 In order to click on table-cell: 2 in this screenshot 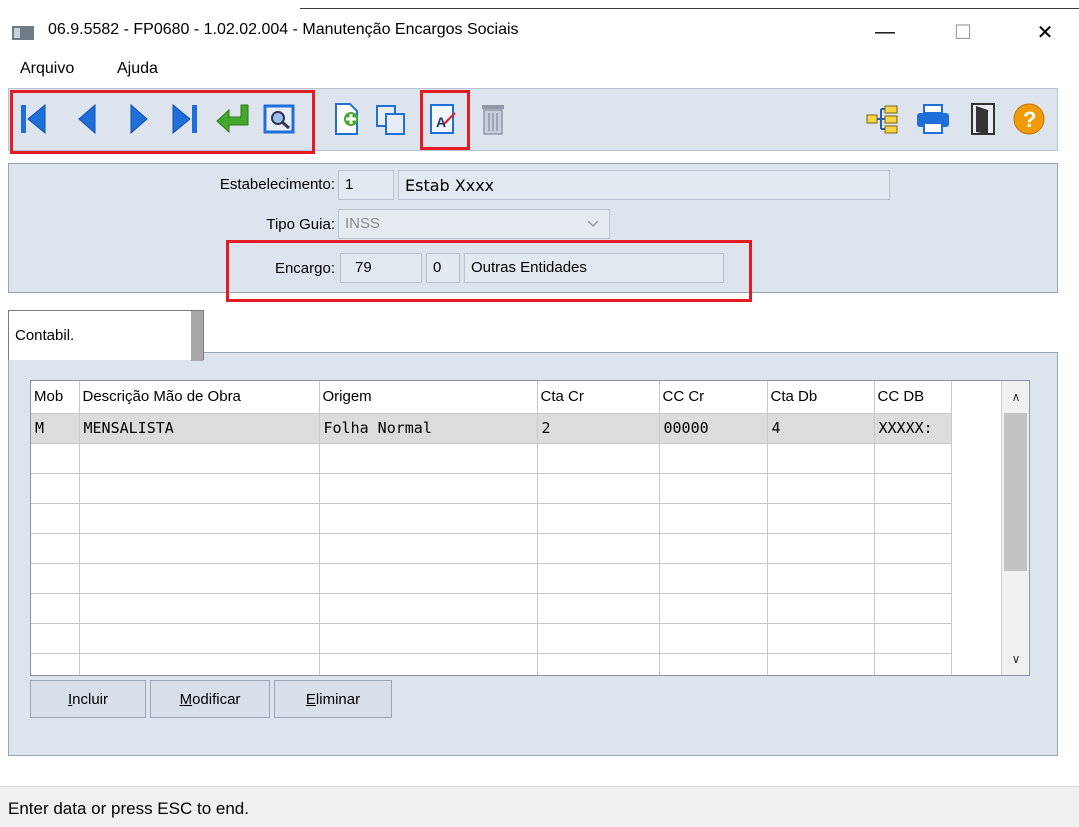, I will do `click(598, 428)`.